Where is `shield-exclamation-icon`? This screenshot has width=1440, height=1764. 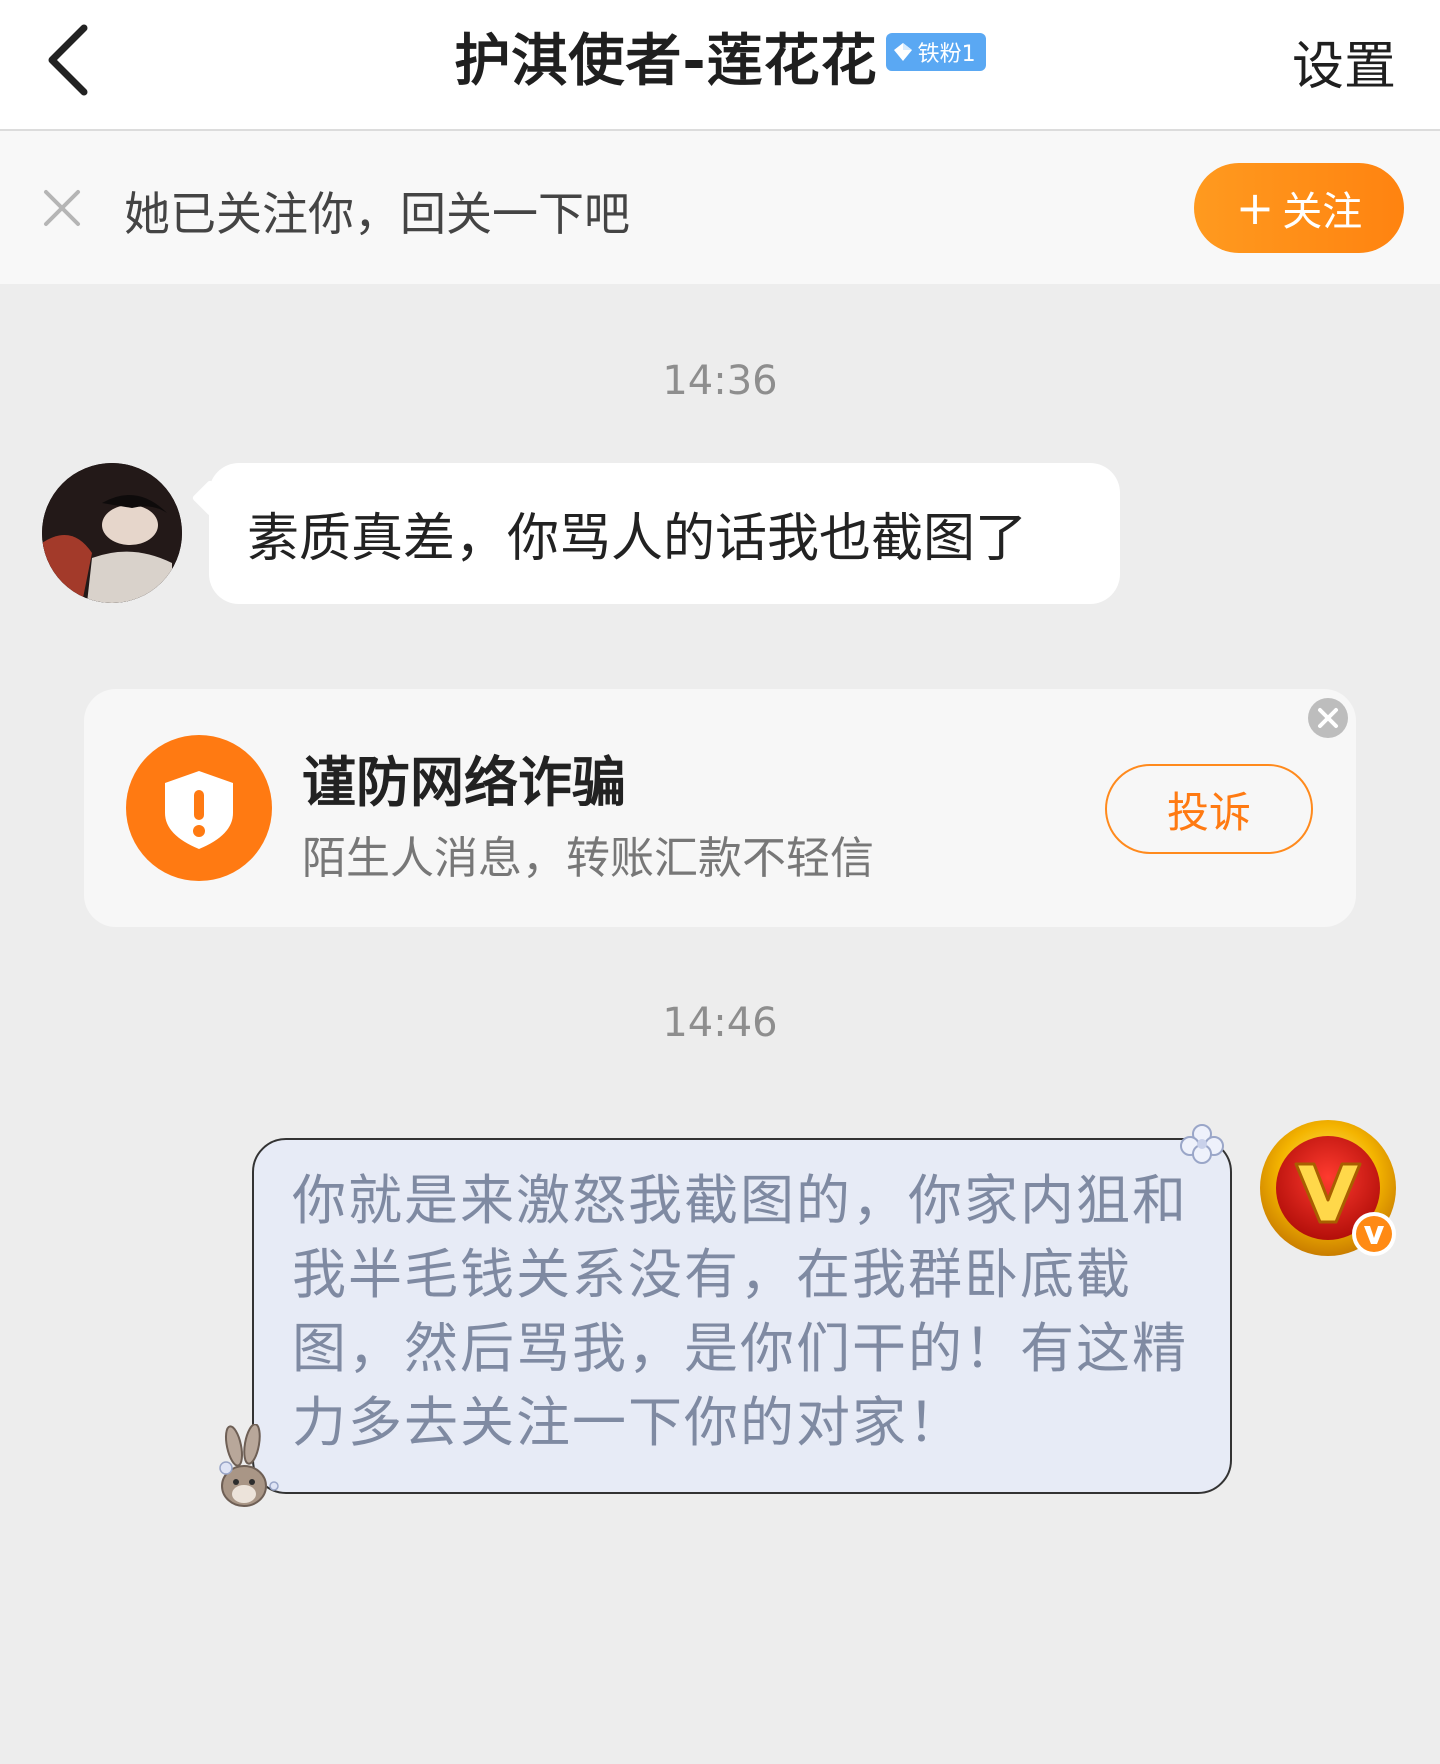
shield-exclamation-icon is located at coordinates (199, 810).